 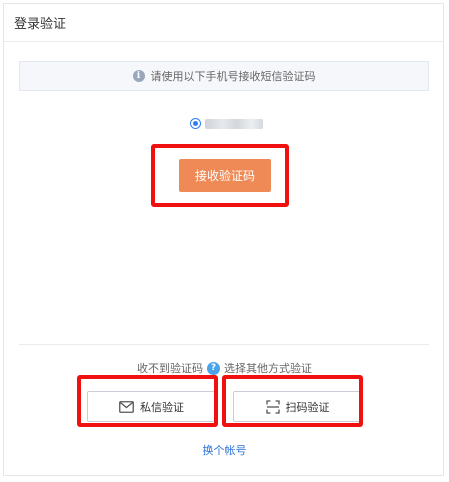 What do you see at coordinates (147, 401) in the screenshot?
I see `highlight-private-message` at bounding box center [147, 401].